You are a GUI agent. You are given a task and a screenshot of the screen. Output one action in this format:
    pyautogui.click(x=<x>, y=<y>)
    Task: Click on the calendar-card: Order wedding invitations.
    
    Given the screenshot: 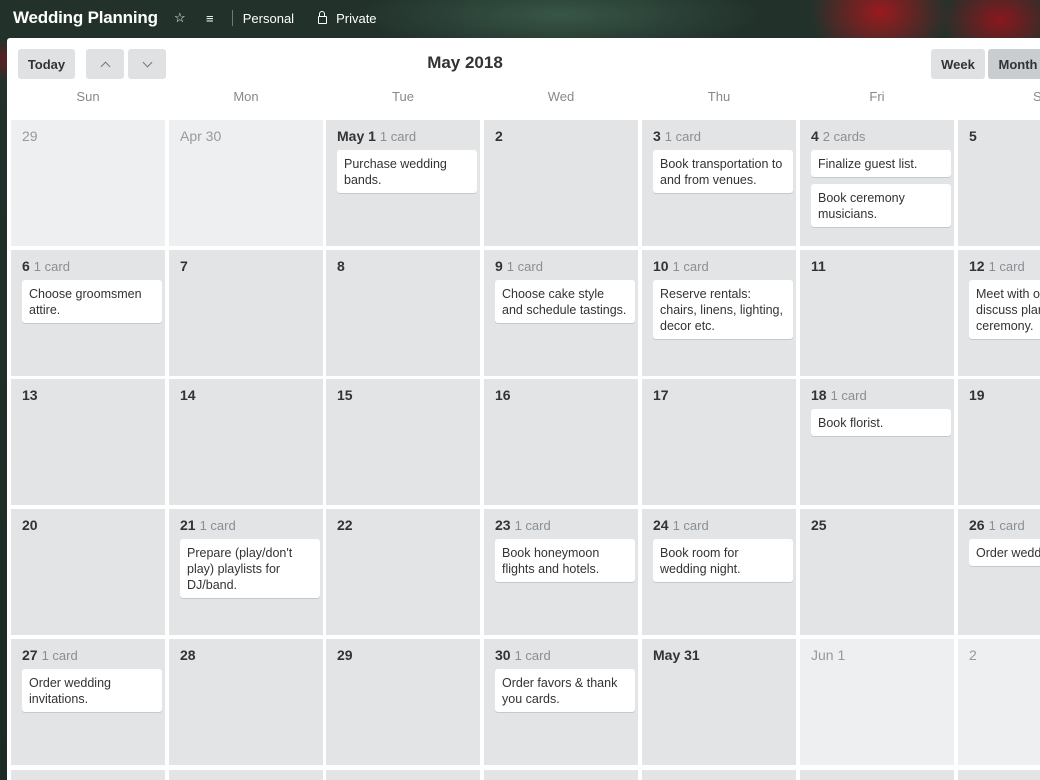 What is the action you would take?
    pyautogui.click(x=92, y=690)
    